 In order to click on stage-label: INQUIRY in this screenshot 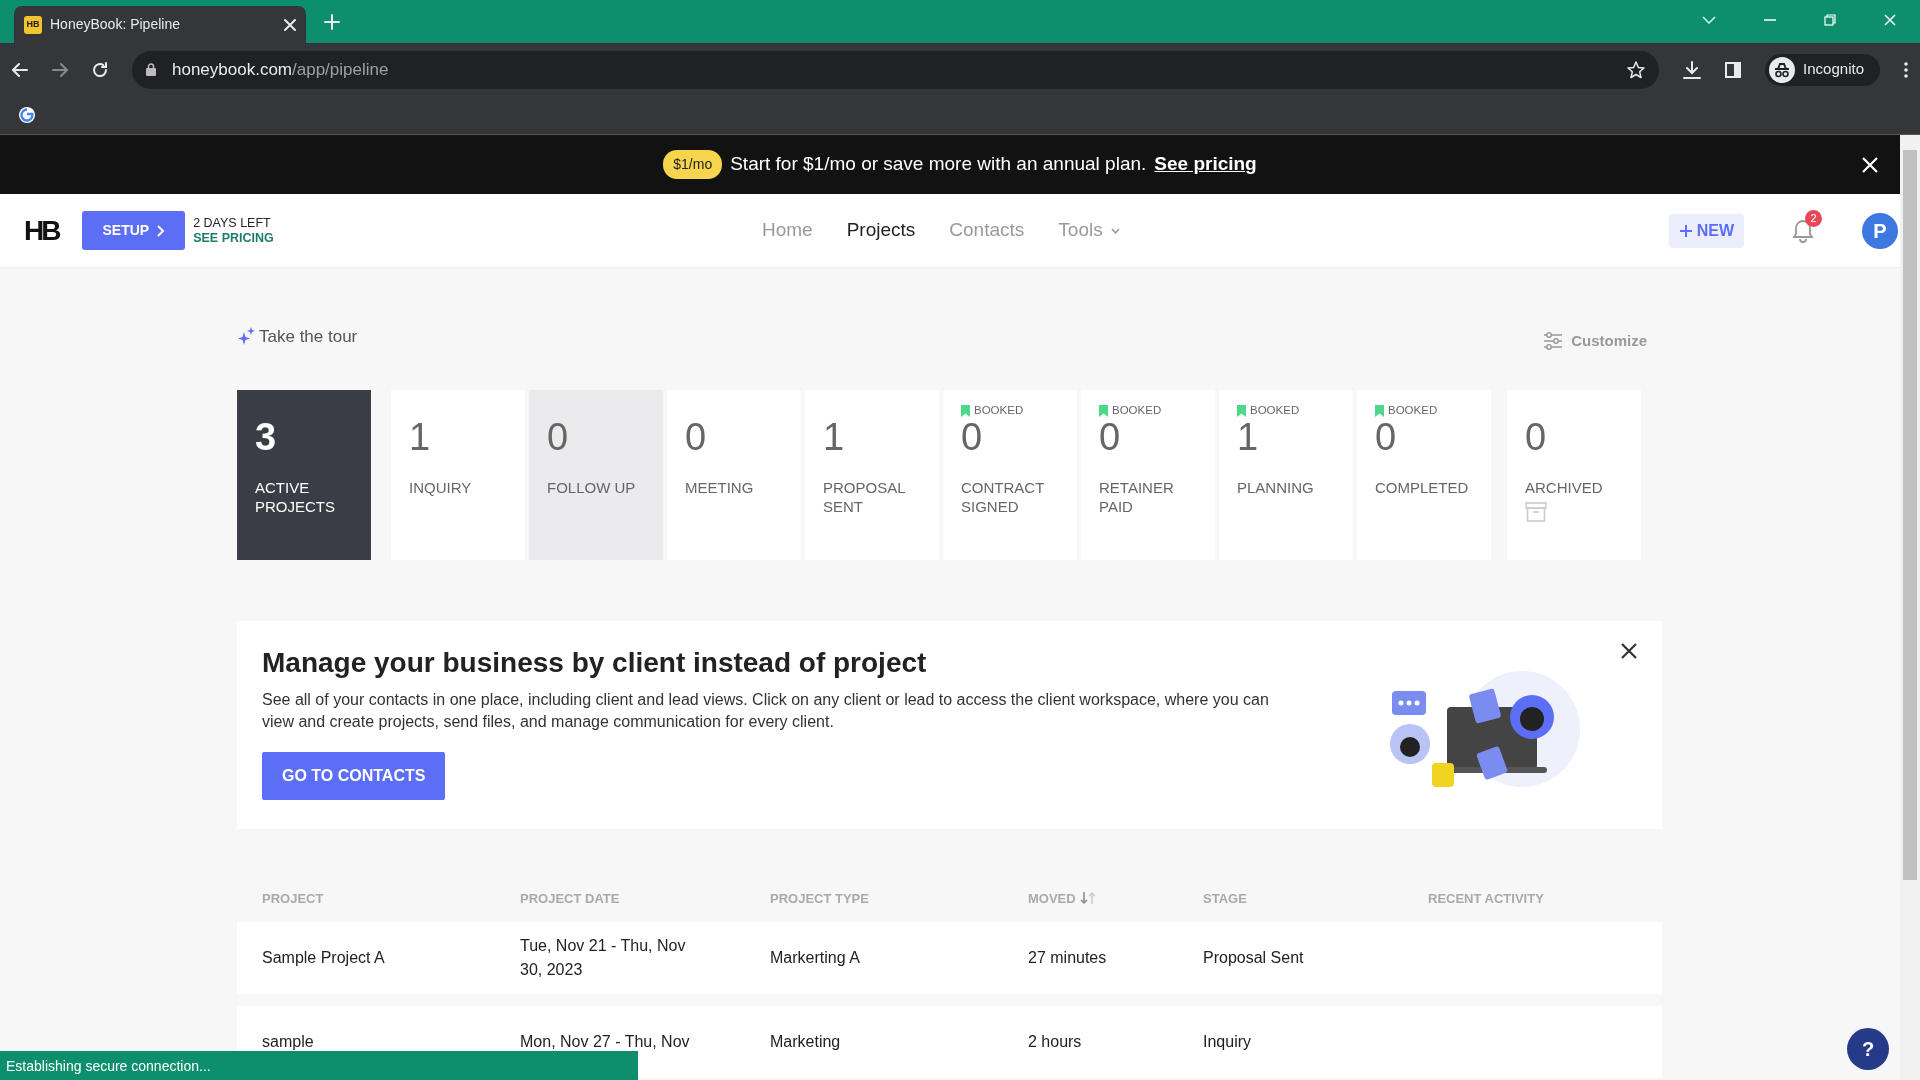, I will do `click(441, 487)`.